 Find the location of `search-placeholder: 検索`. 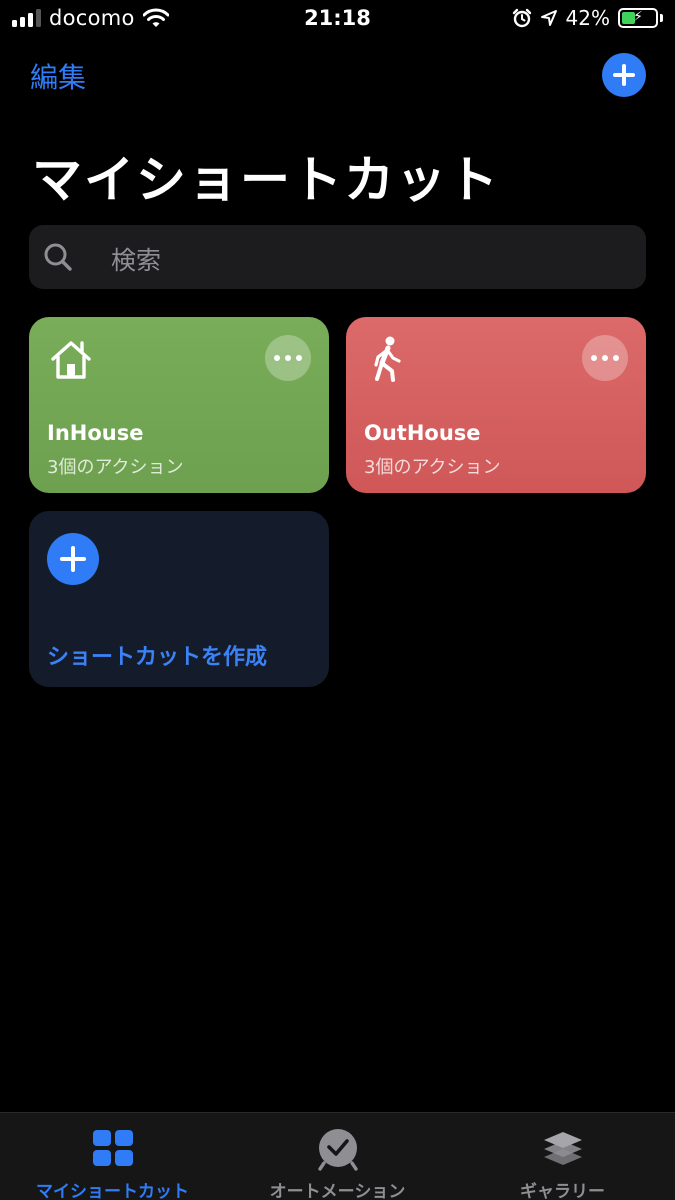

search-placeholder: 検索 is located at coordinates (136, 260).